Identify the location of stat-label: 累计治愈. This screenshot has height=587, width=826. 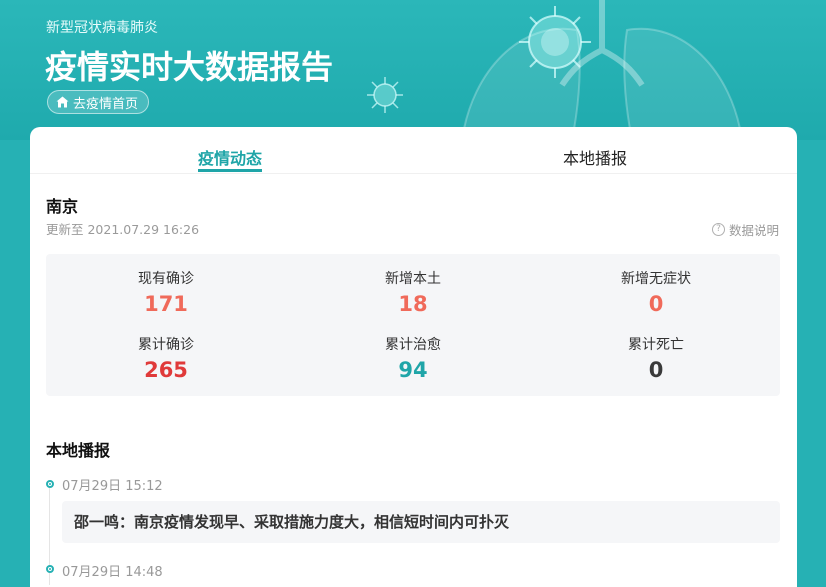
(413, 345).